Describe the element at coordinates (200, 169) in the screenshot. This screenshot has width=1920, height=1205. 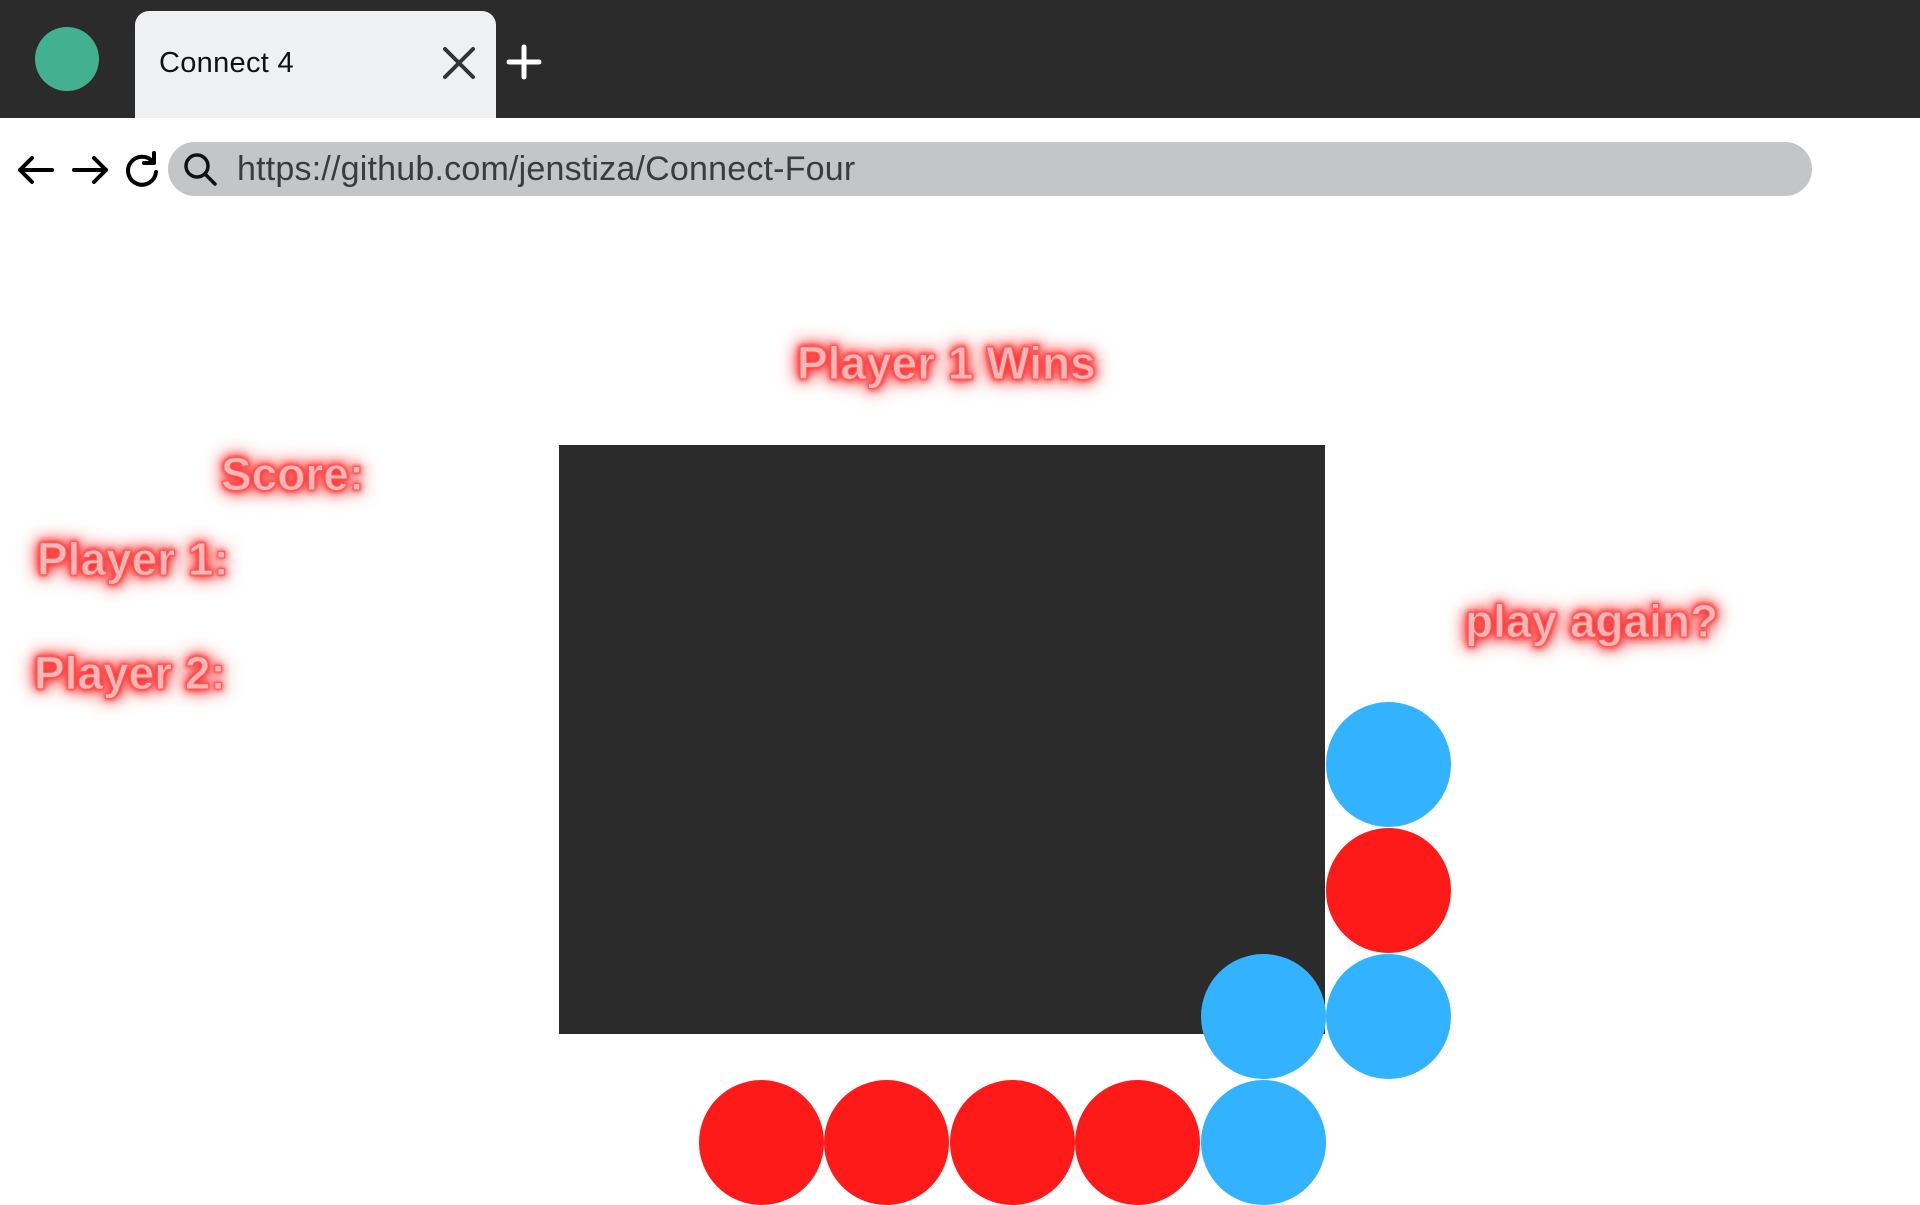
I see `search-icon` at that location.